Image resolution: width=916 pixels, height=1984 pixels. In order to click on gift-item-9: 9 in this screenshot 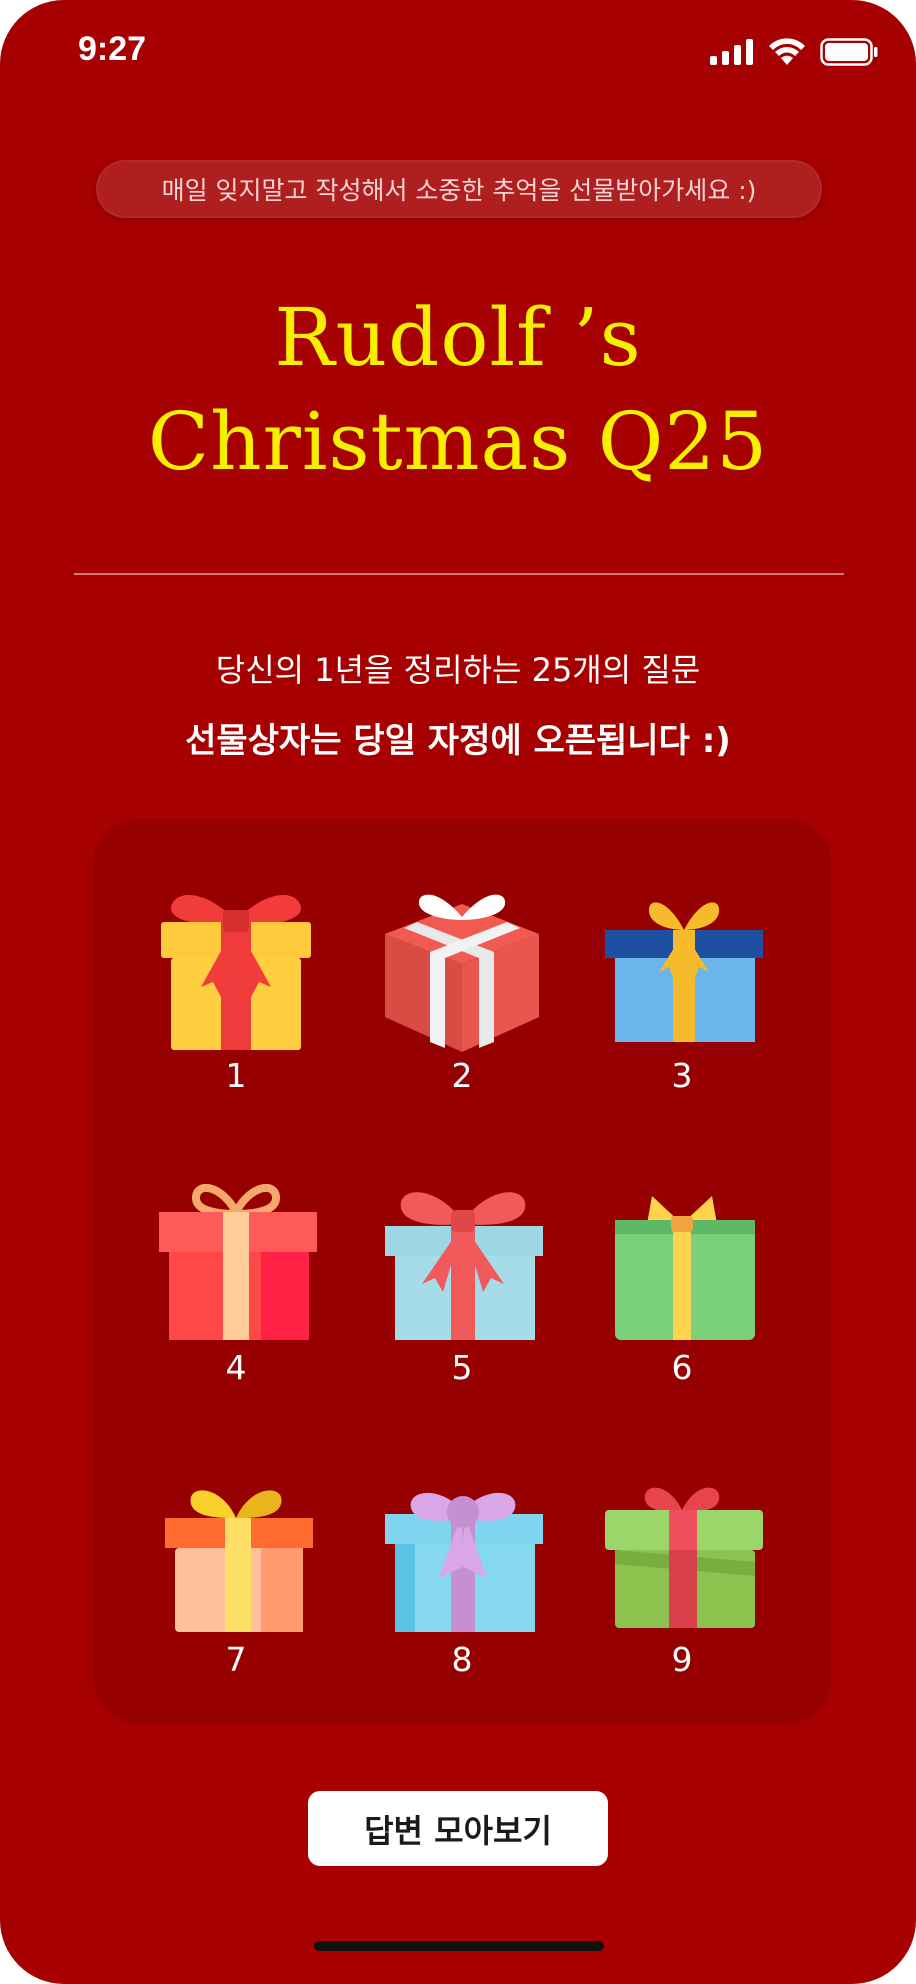, I will do `click(682, 1586)`.